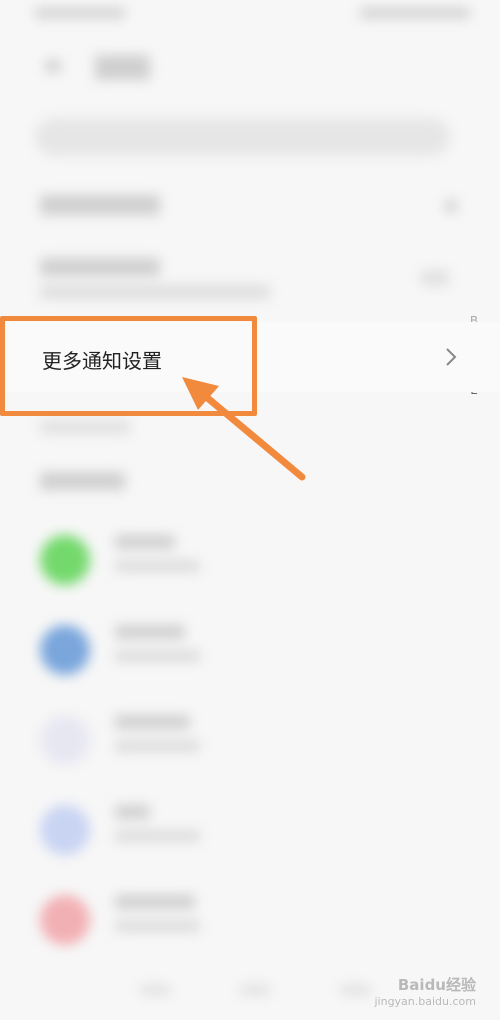 The image size is (500, 1020). What do you see at coordinates (65, 740) in the screenshot?
I see `app-icon-light` at bounding box center [65, 740].